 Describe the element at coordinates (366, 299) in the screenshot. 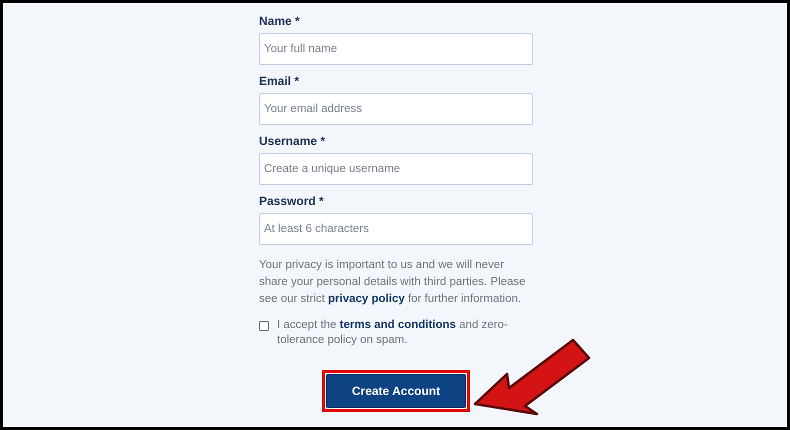

I see `privacy-policy-link: privacy policy` at that location.